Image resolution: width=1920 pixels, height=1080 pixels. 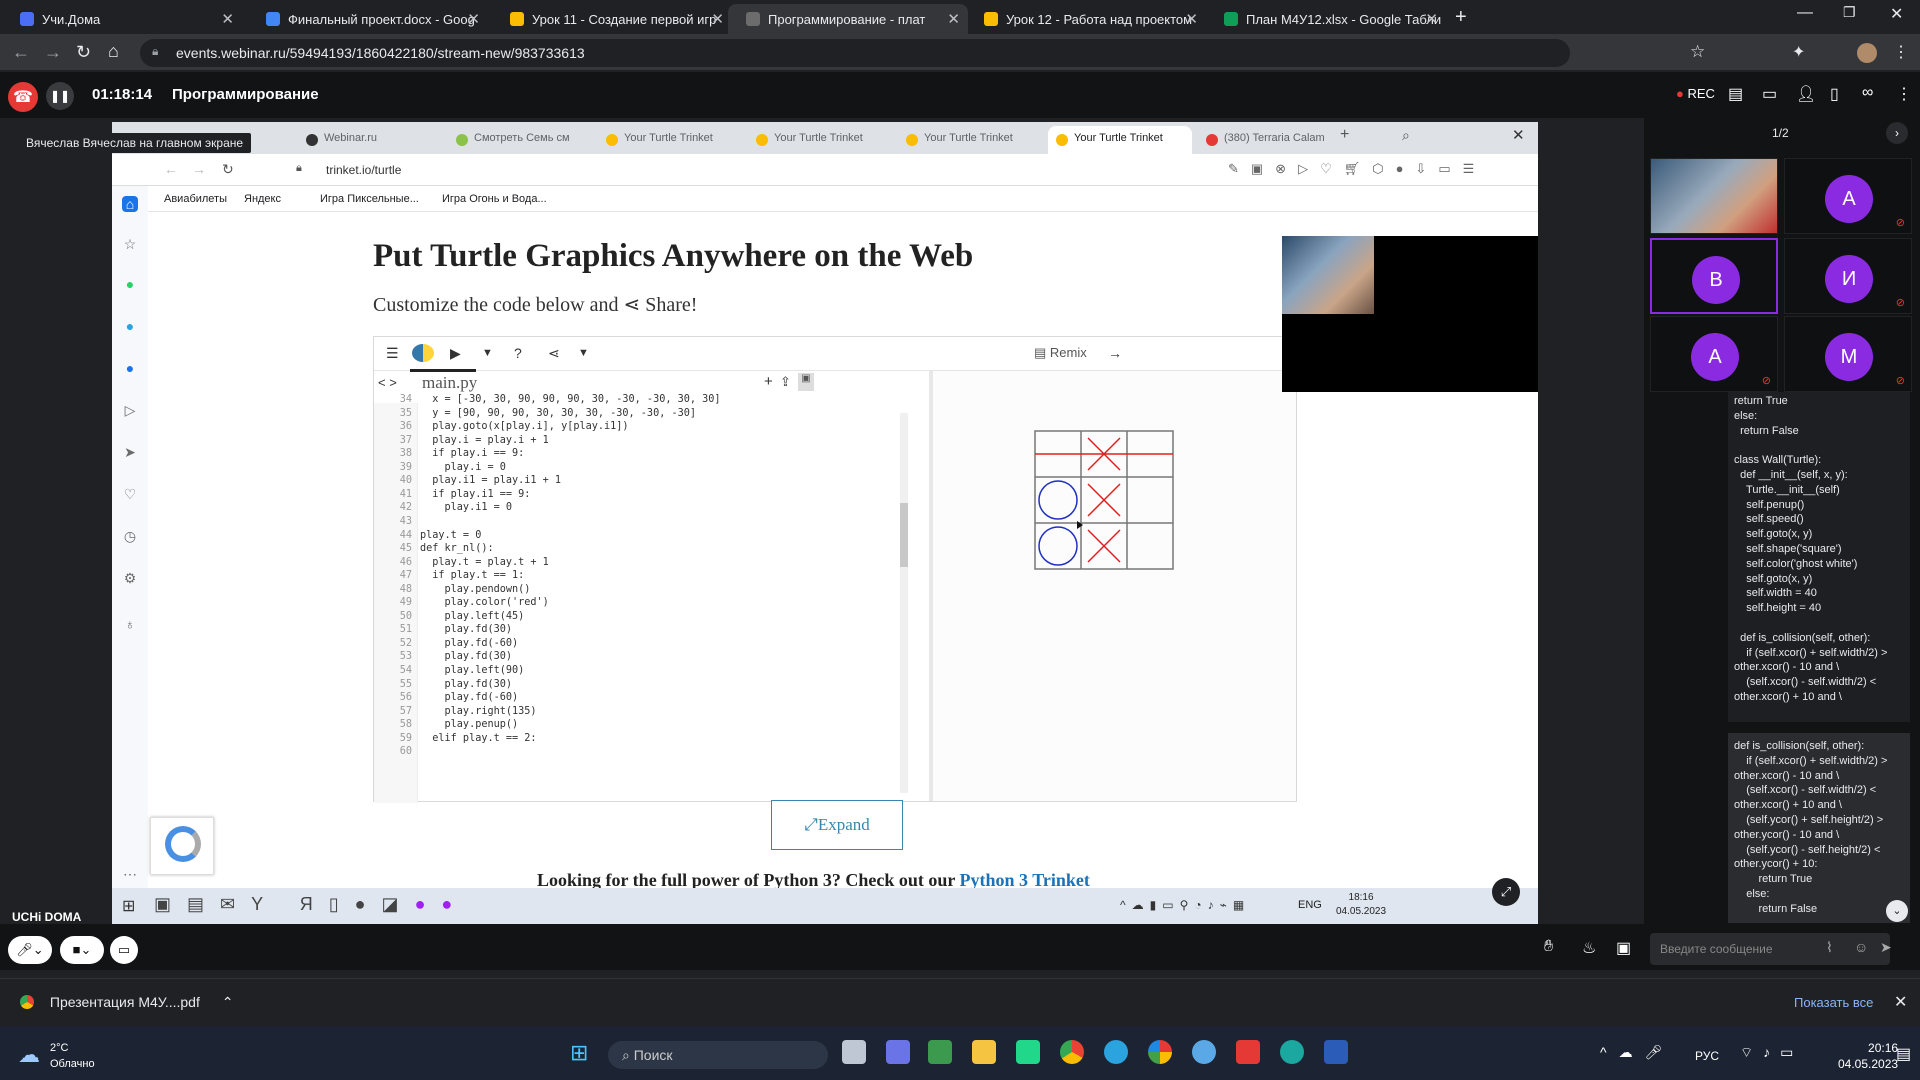 What do you see at coordinates (1024, 880) in the screenshot?
I see `python3-link: Python 3 Trinket` at bounding box center [1024, 880].